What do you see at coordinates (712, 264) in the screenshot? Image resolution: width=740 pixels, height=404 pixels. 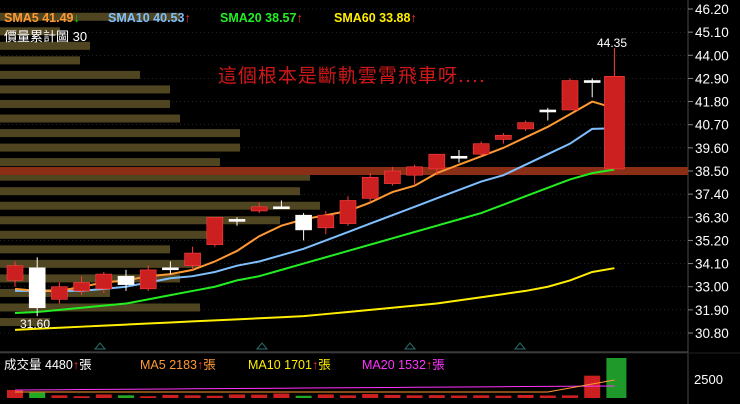 I see `price-tick-label: 34.10` at bounding box center [712, 264].